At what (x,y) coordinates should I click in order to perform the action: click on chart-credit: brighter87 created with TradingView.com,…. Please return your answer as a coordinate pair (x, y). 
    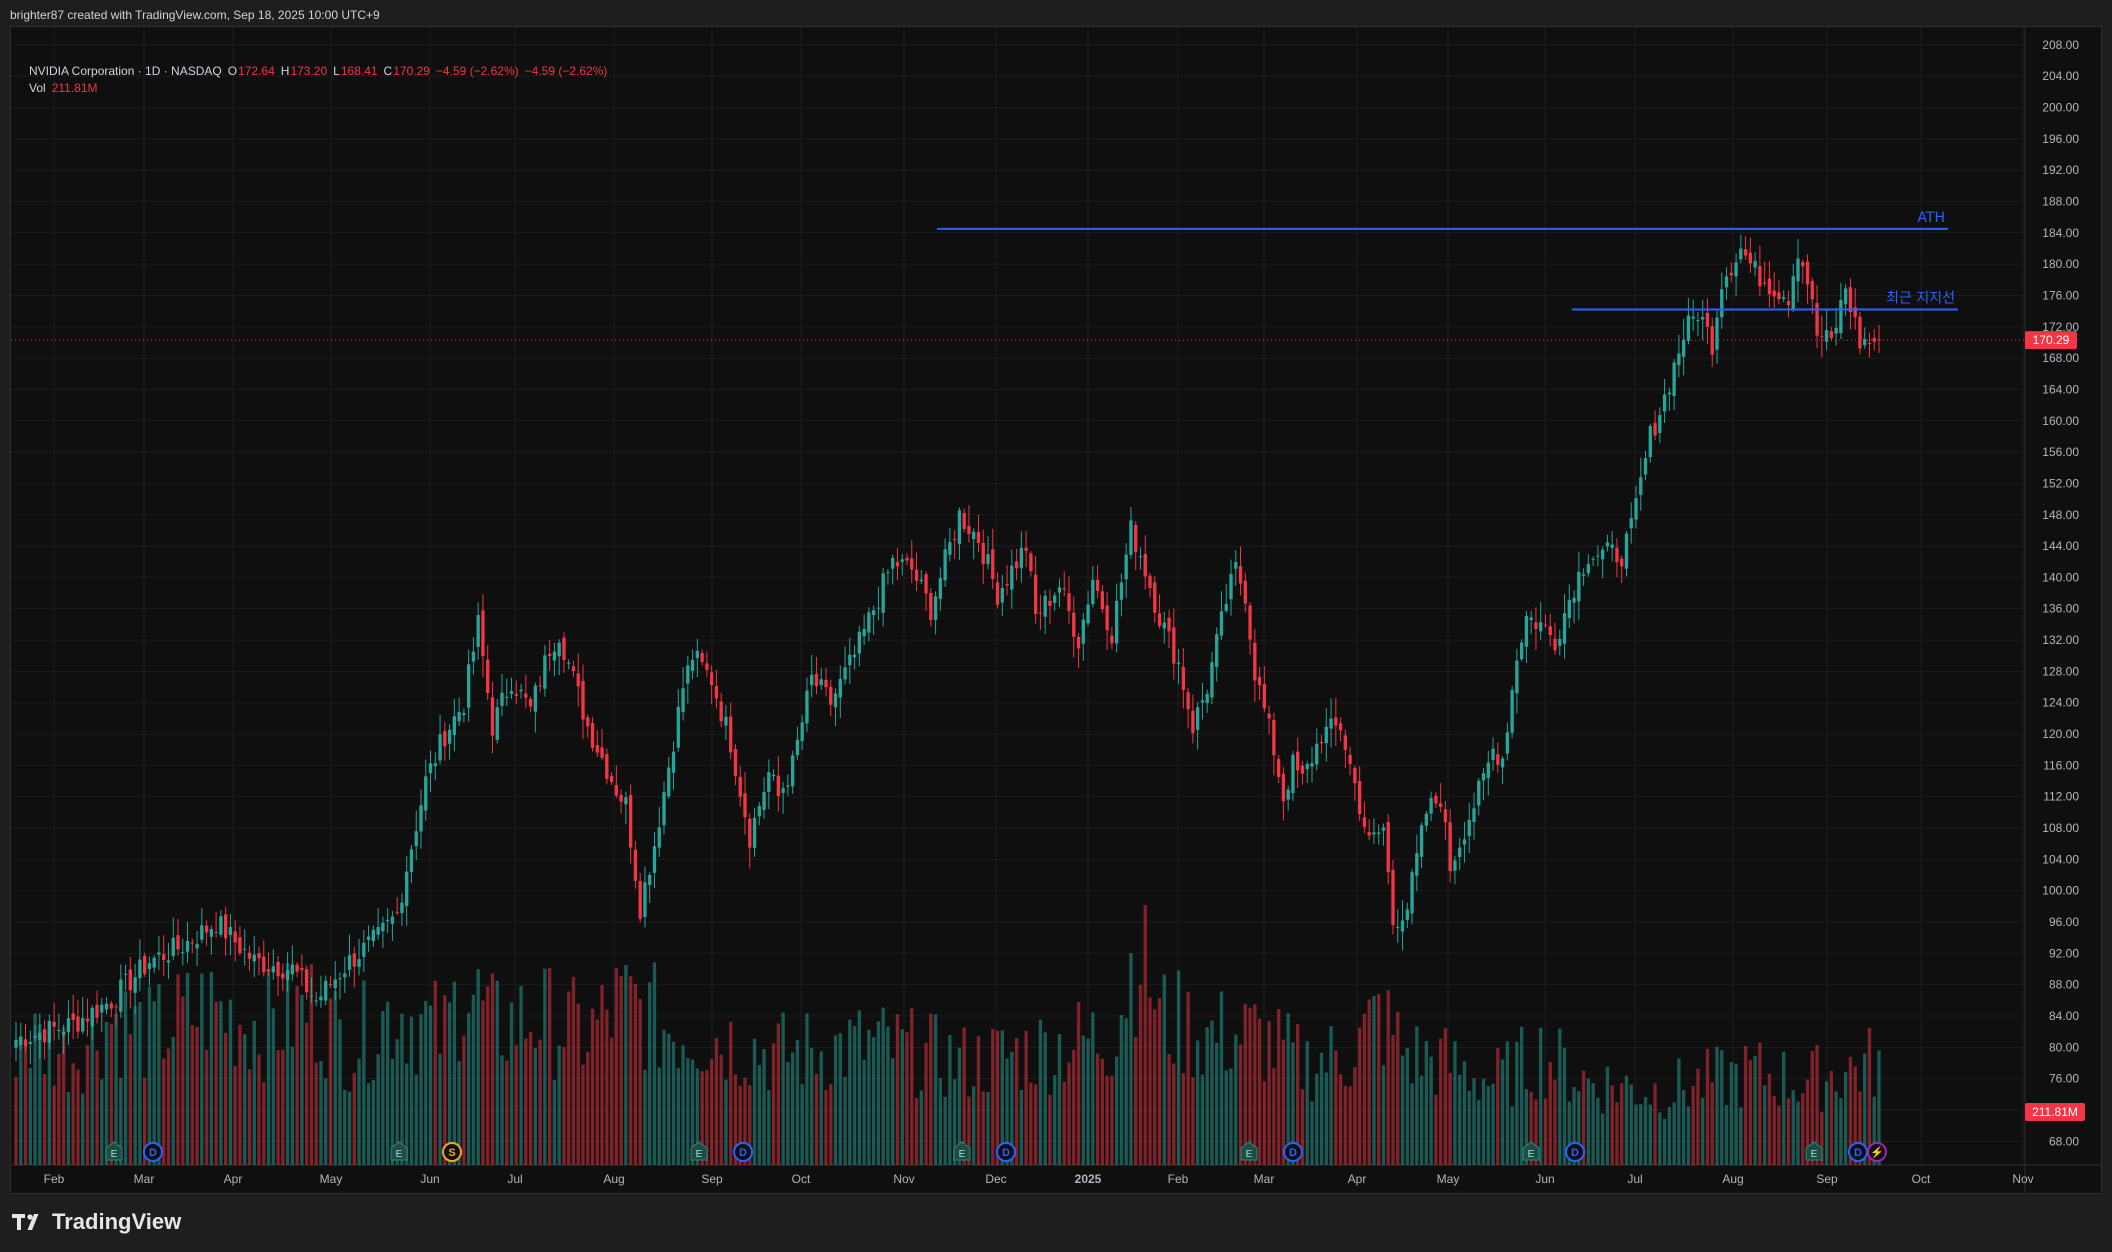
    Looking at the image, I should click on (195, 15).